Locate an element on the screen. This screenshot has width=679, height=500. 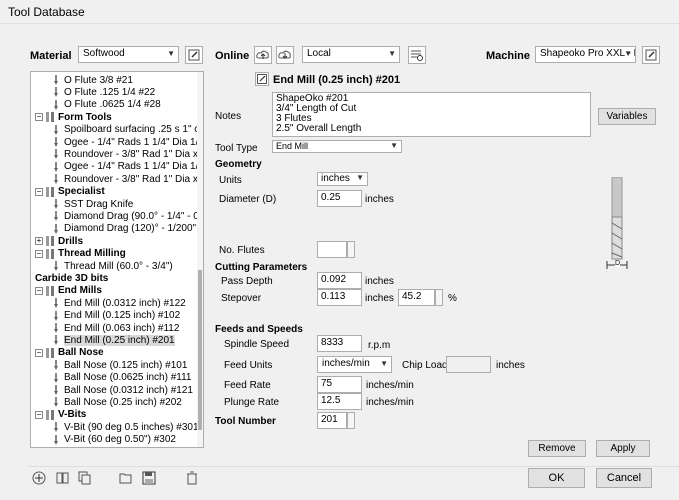
material-select: Softwood ▼ is located at coordinates (128, 54).